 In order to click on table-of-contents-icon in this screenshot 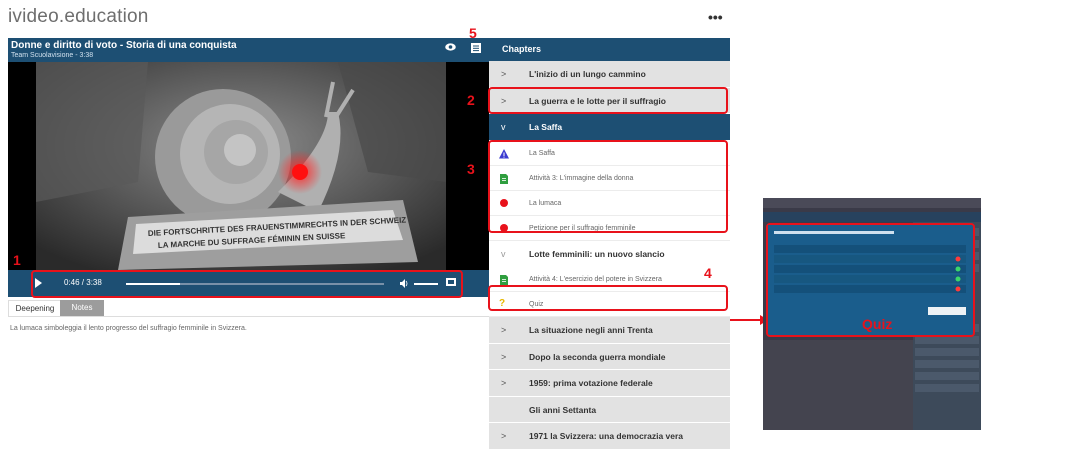, I will do `click(476, 48)`.